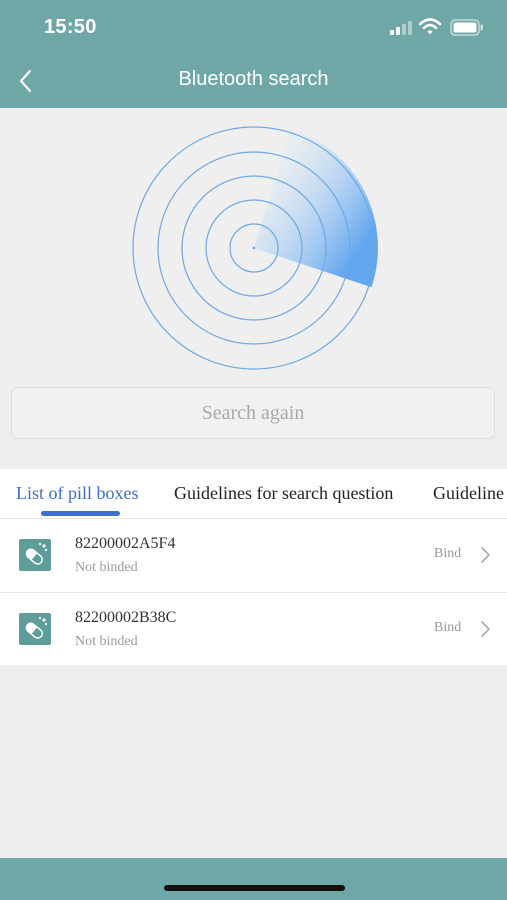 The height and width of the screenshot is (900, 507). Describe the element at coordinates (255, 248) in the screenshot. I see `radar-scan-animation` at that location.